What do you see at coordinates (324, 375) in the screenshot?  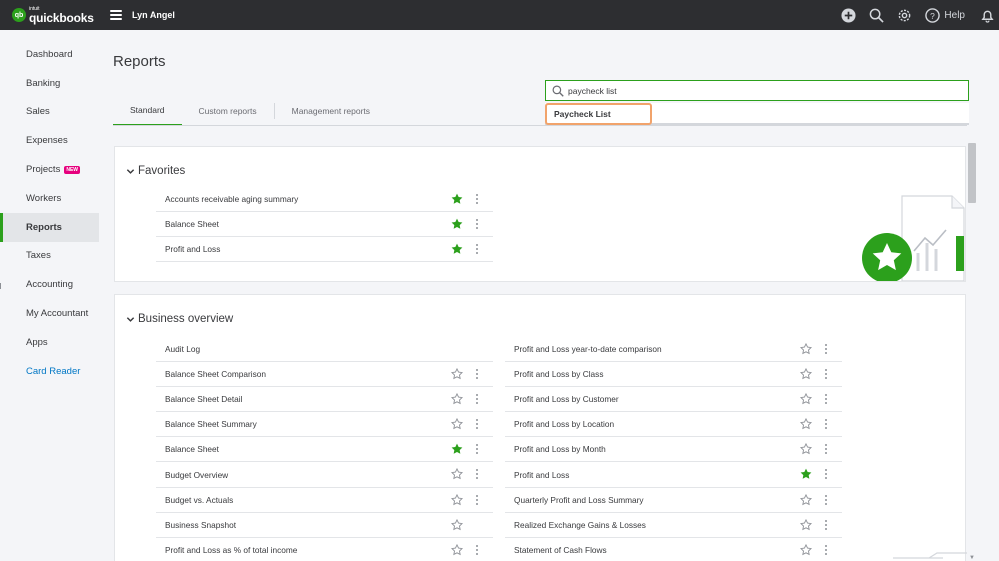 I see `report-row: Balance Sheet Comparison` at bounding box center [324, 375].